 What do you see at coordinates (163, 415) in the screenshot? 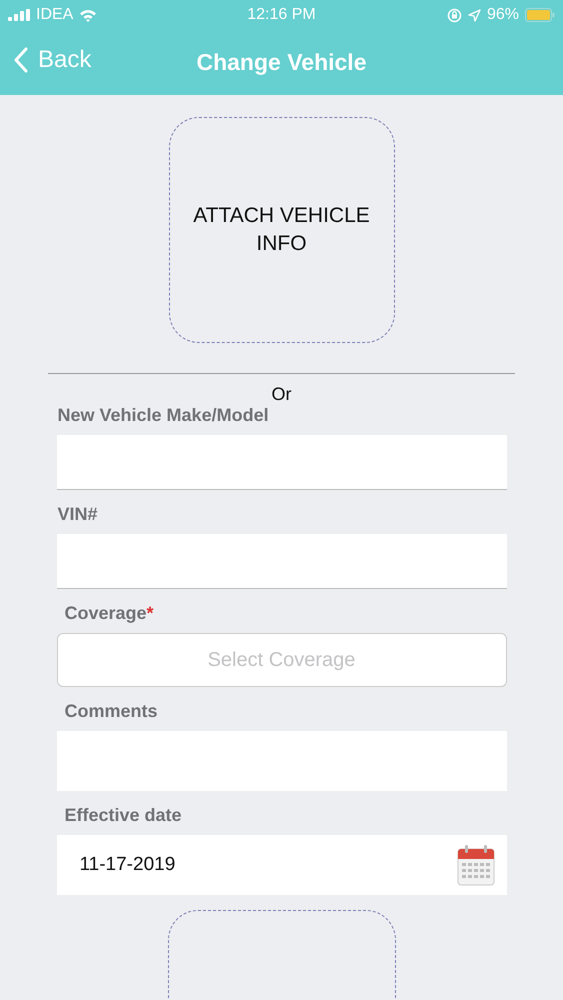
I see `field-label: New Vehicle Make/Model` at bounding box center [163, 415].